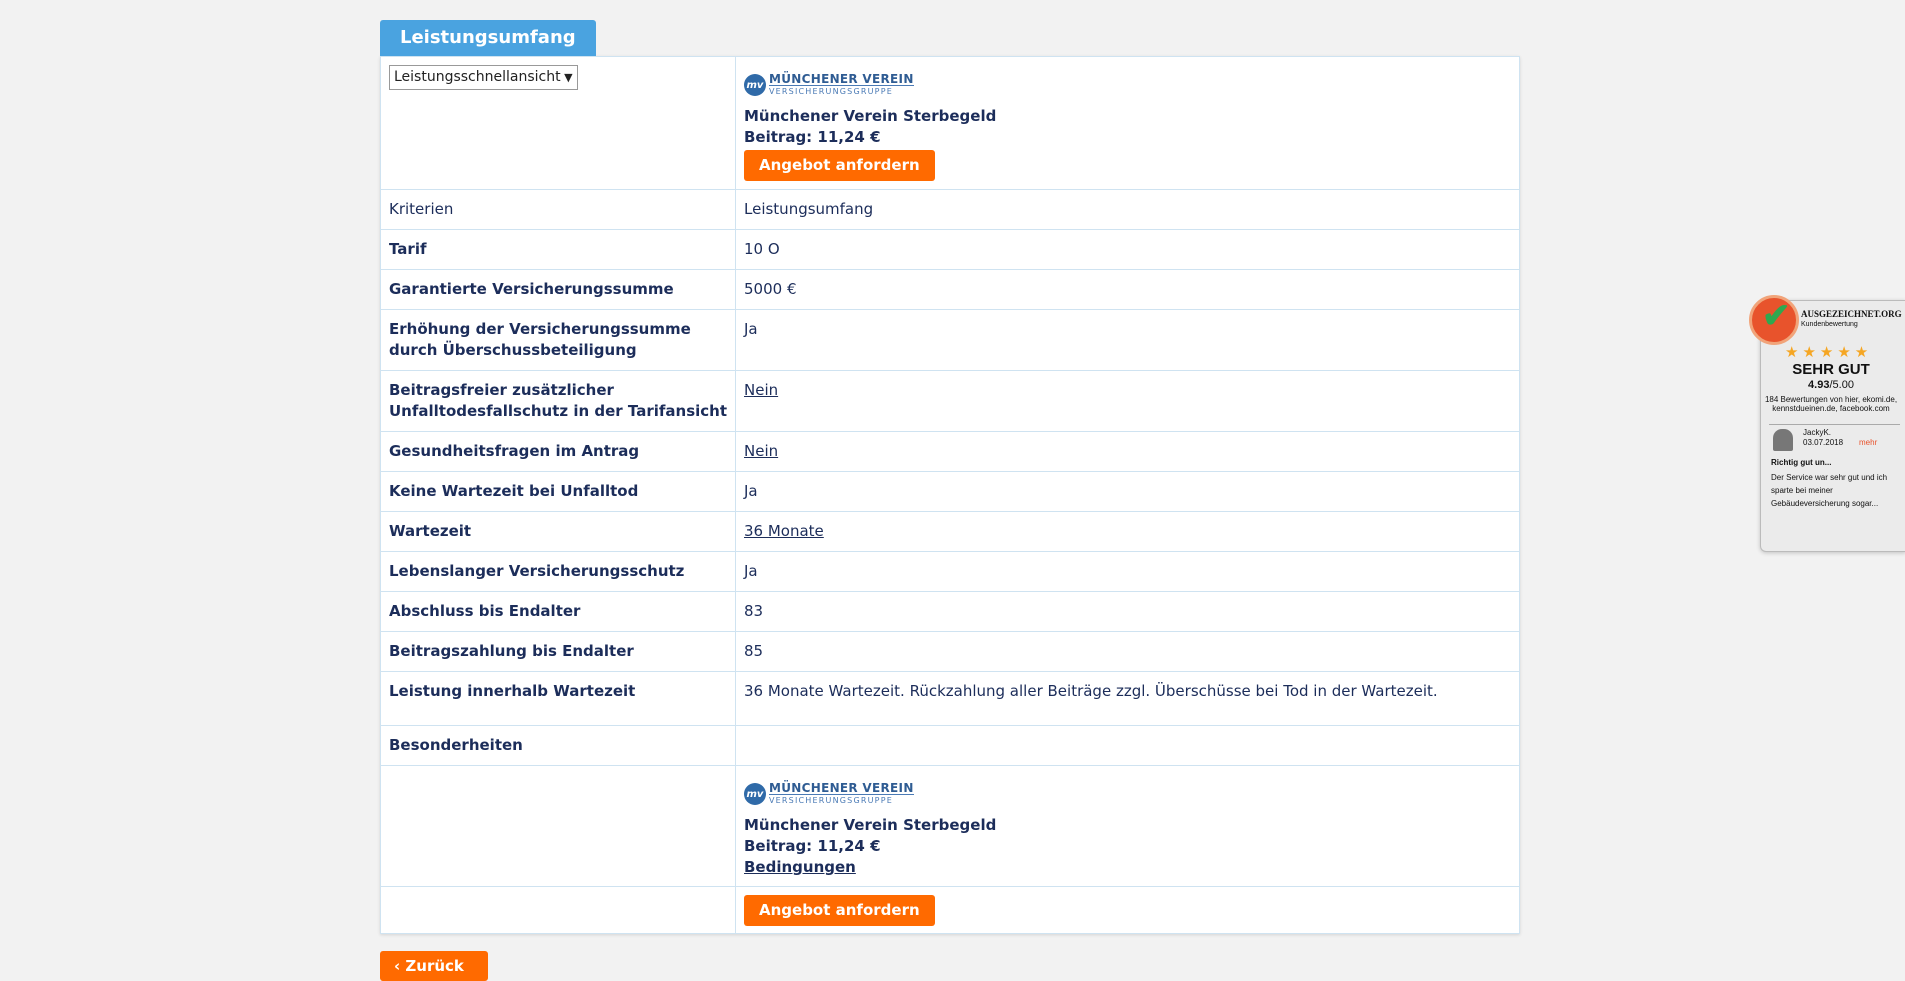 The image size is (1905, 981). I want to click on table-row: Besonderheiten, so click(950, 745).